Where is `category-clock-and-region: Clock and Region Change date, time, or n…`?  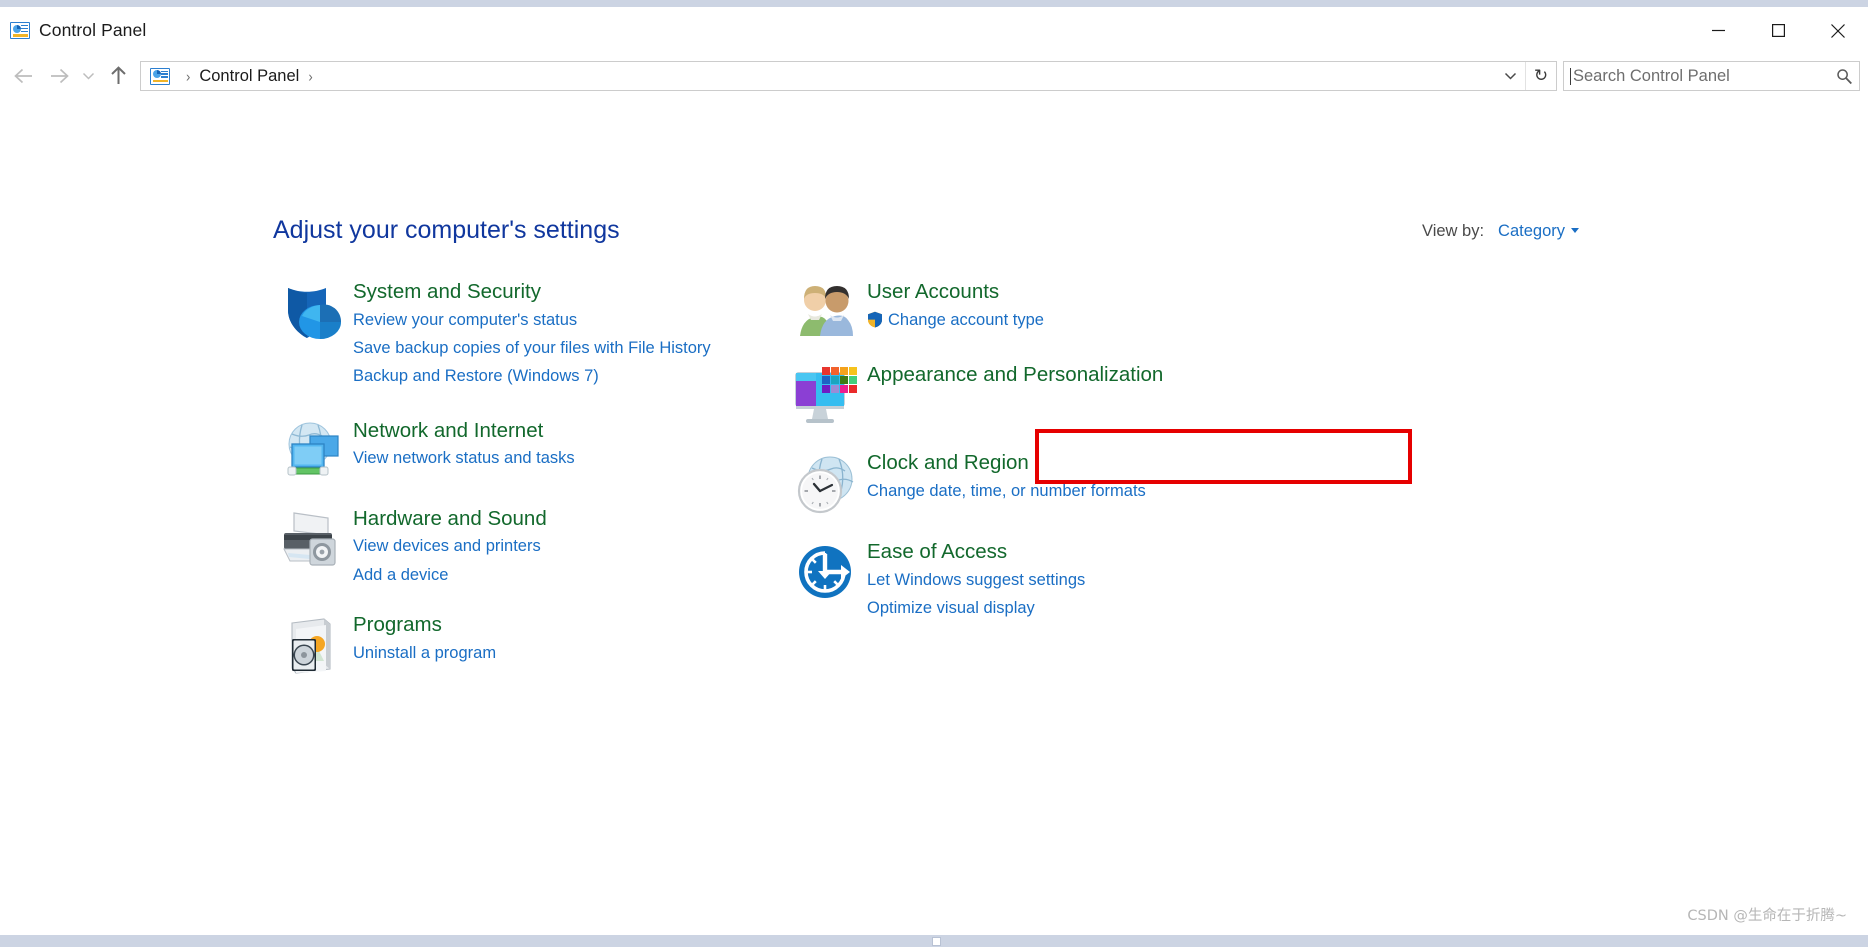 category-clock-and-region: Clock and Region Change date, time, or n… is located at coordinates (1022, 482).